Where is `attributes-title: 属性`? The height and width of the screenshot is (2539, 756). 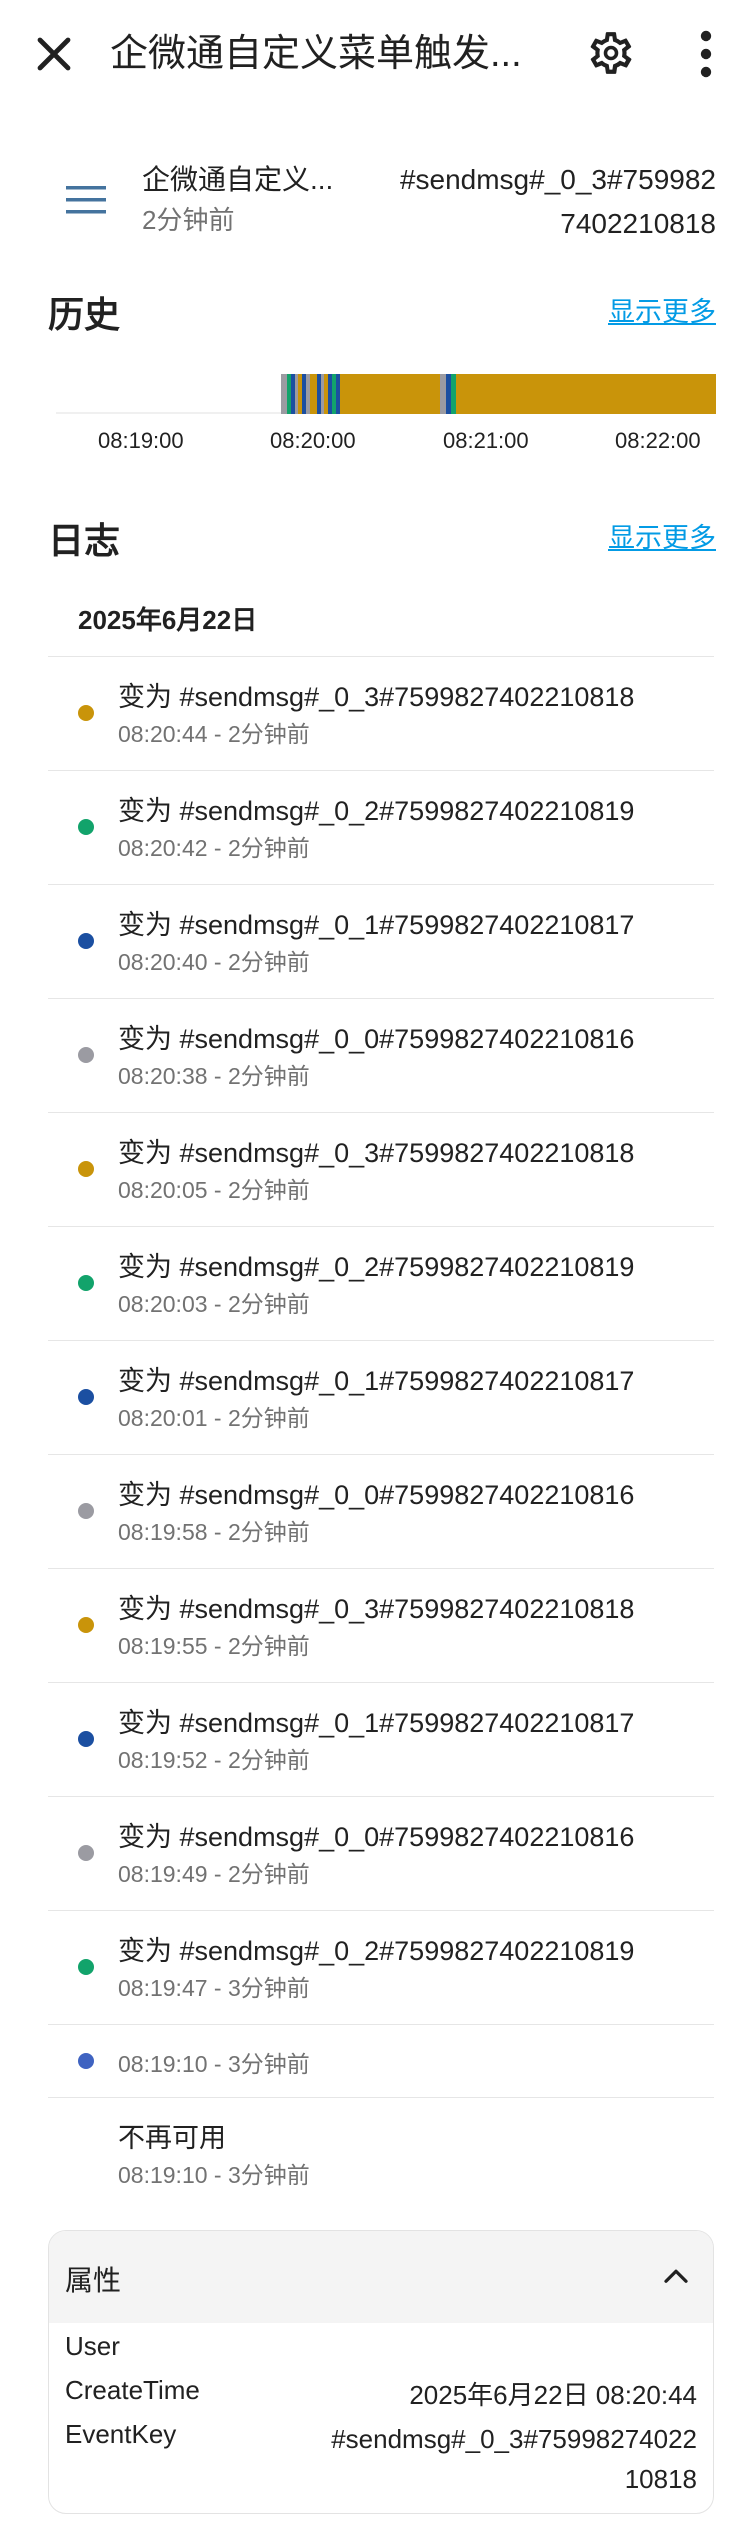 attributes-title: 属性 is located at coordinates (93, 2280).